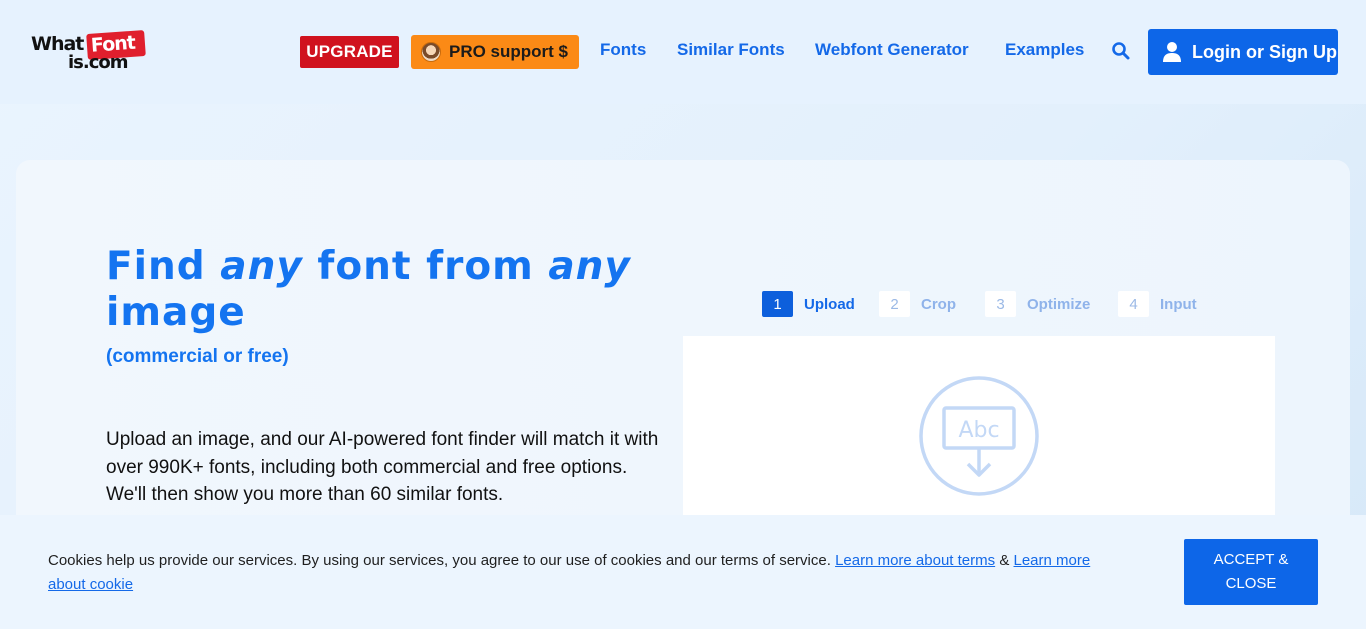 The width and height of the screenshot is (1366, 629). I want to click on nav-similar-fonts: Similar Fonts, so click(731, 50).